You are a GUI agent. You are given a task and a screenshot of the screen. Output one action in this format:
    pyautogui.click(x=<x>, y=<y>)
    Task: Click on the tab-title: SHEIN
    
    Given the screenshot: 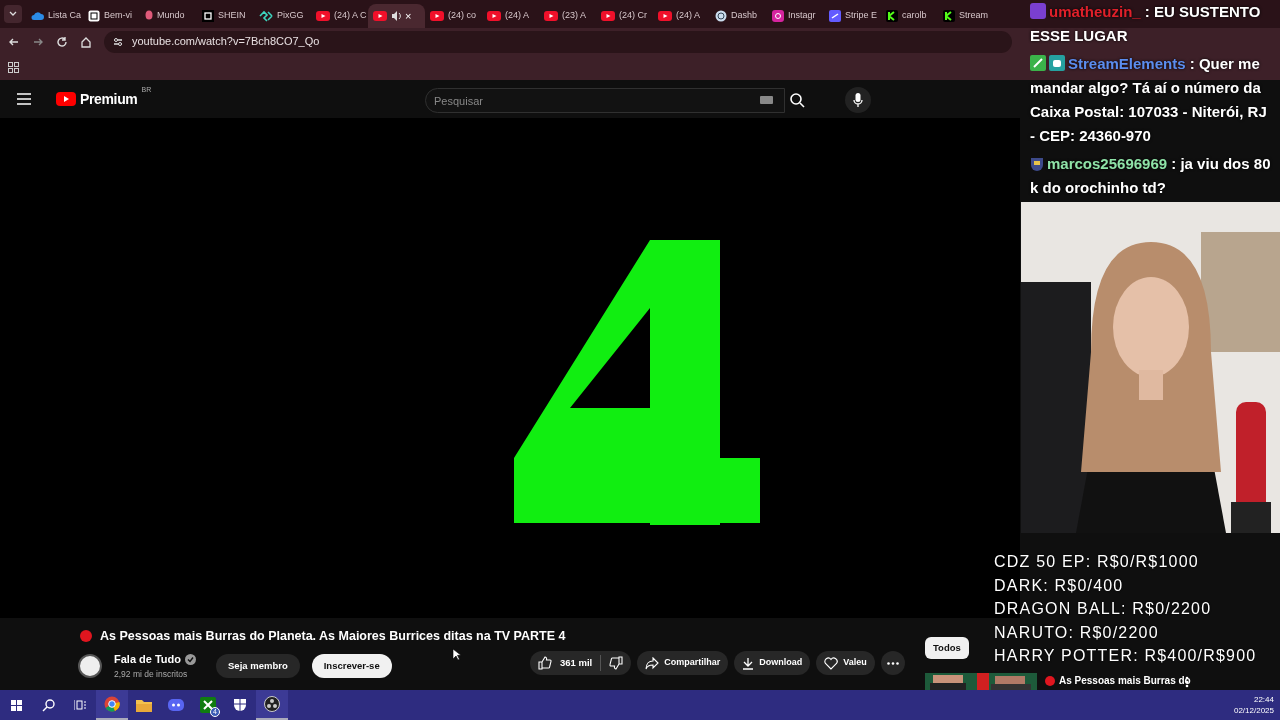 What is the action you would take?
    pyautogui.click(x=232, y=16)
    